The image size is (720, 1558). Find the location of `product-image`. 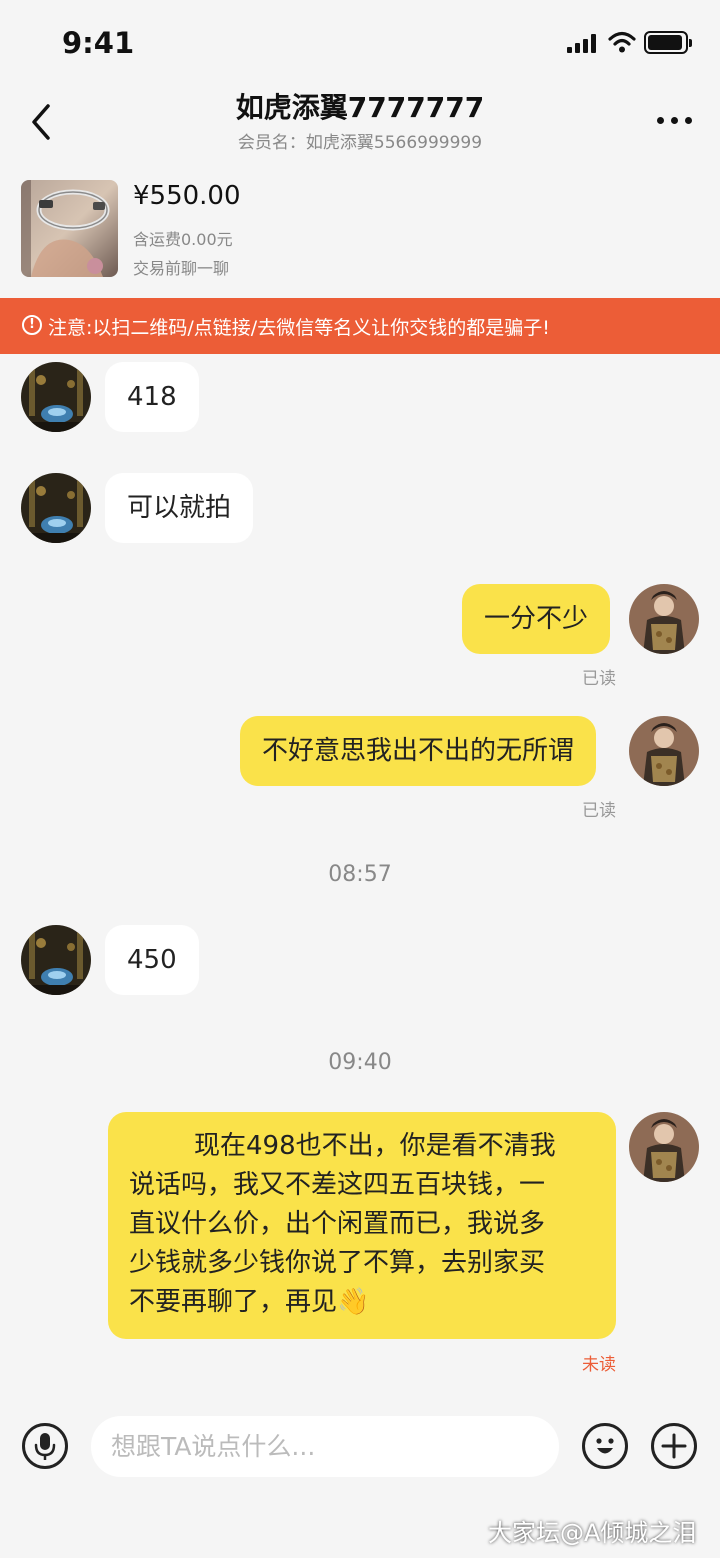

product-image is located at coordinates (69, 228).